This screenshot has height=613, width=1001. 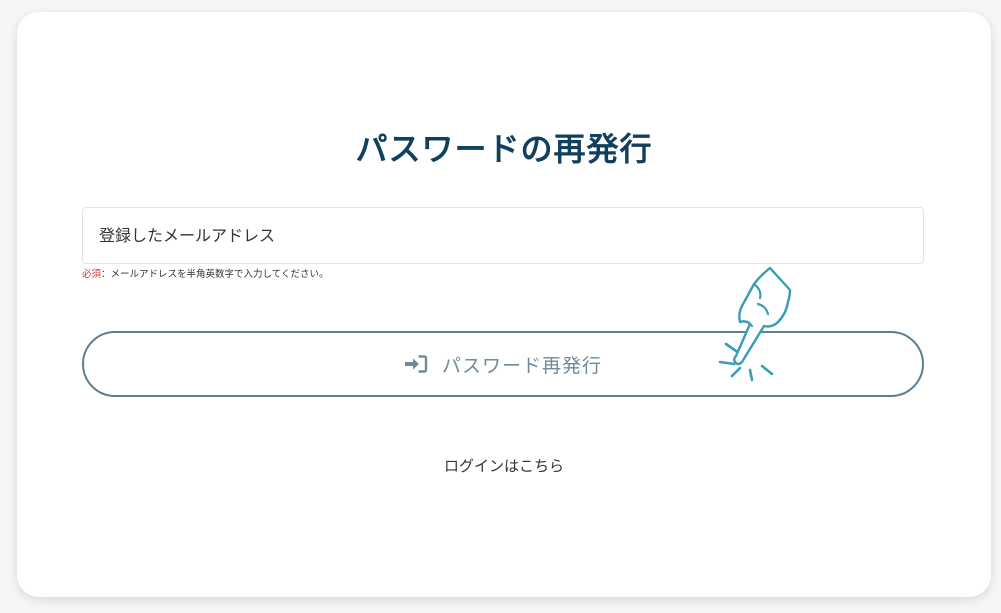 I want to click on email-helper-note: 必須：メールアドレスを半角英数字で入力してください。, so click(x=205, y=273).